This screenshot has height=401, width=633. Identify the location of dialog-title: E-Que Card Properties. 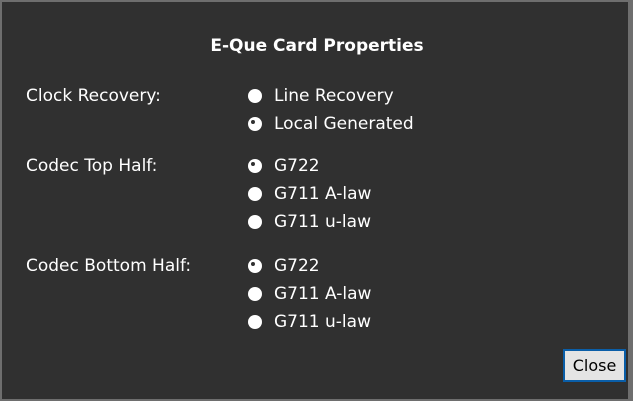
(317, 46).